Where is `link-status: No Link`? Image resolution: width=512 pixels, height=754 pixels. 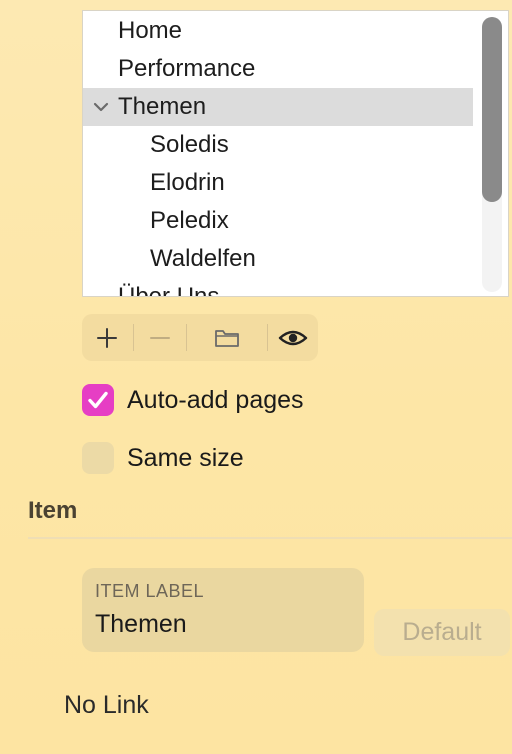
link-status: No Link is located at coordinates (106, 705).